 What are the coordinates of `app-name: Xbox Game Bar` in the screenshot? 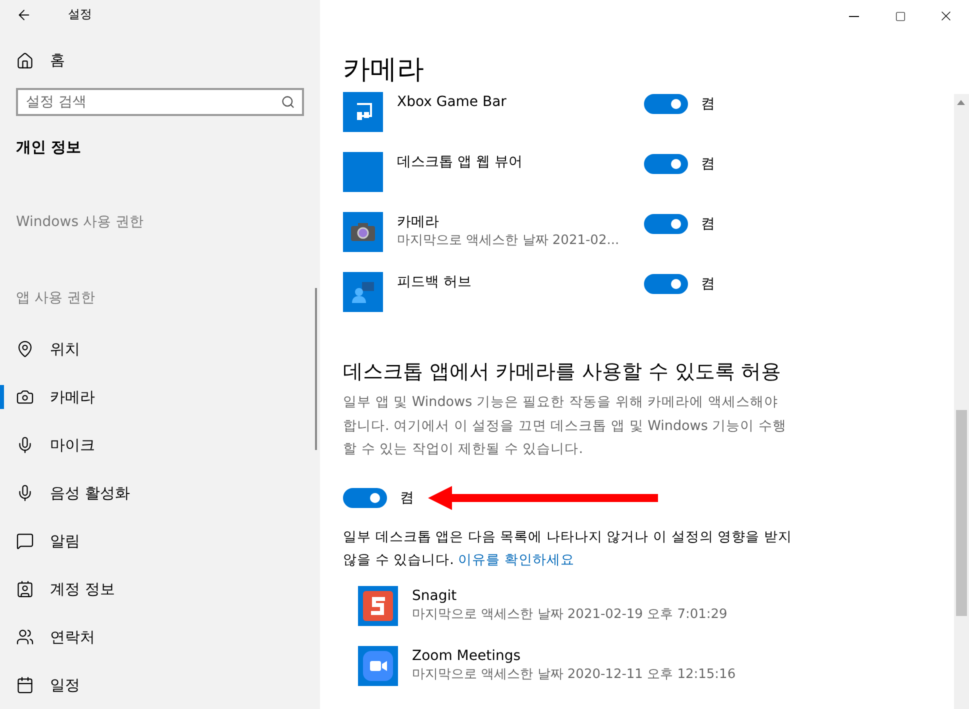 It's located at (452, 102).